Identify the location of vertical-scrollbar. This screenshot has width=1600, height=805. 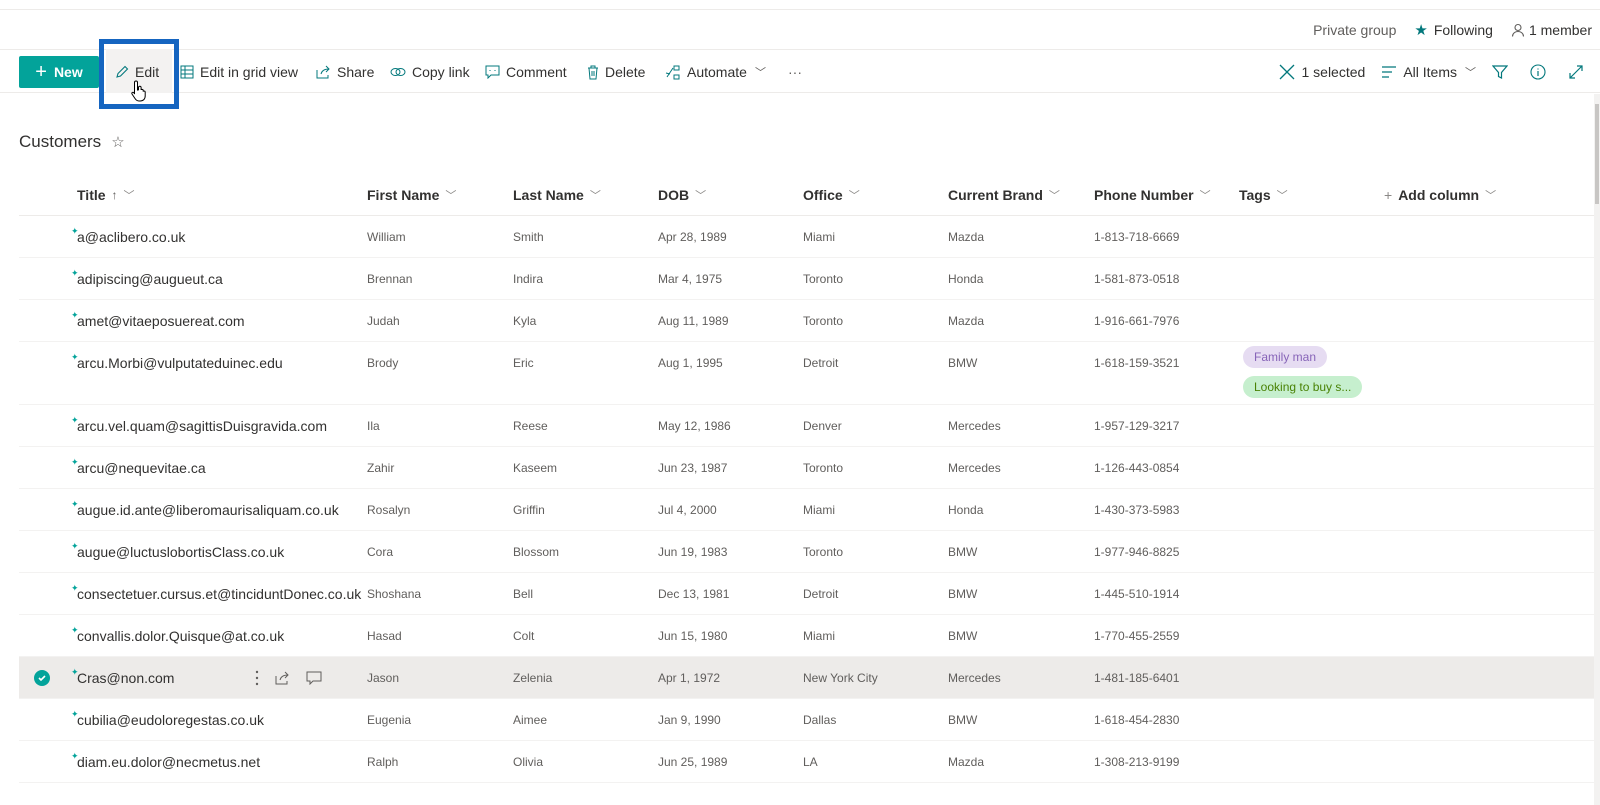
(1597, 449).